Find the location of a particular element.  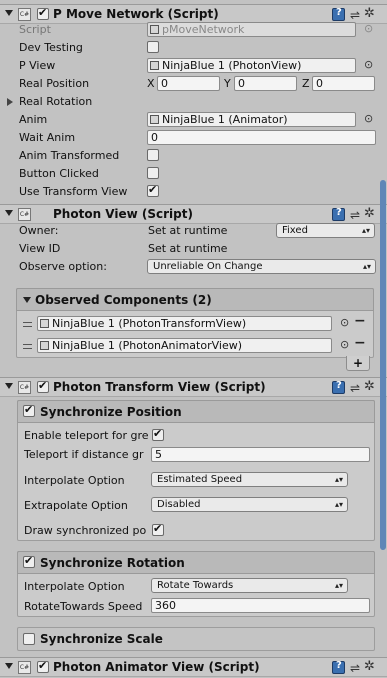

view-id-value: Set at runtime is located at coordinates (188, 248).